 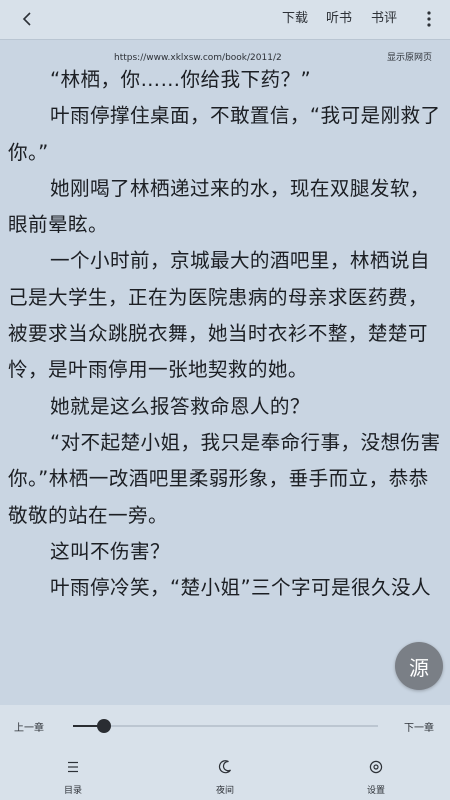 What do you see at coordinates (375, 791) in the screenshot?
I see `nav-label: 设置` at bounding box center [375, 791].